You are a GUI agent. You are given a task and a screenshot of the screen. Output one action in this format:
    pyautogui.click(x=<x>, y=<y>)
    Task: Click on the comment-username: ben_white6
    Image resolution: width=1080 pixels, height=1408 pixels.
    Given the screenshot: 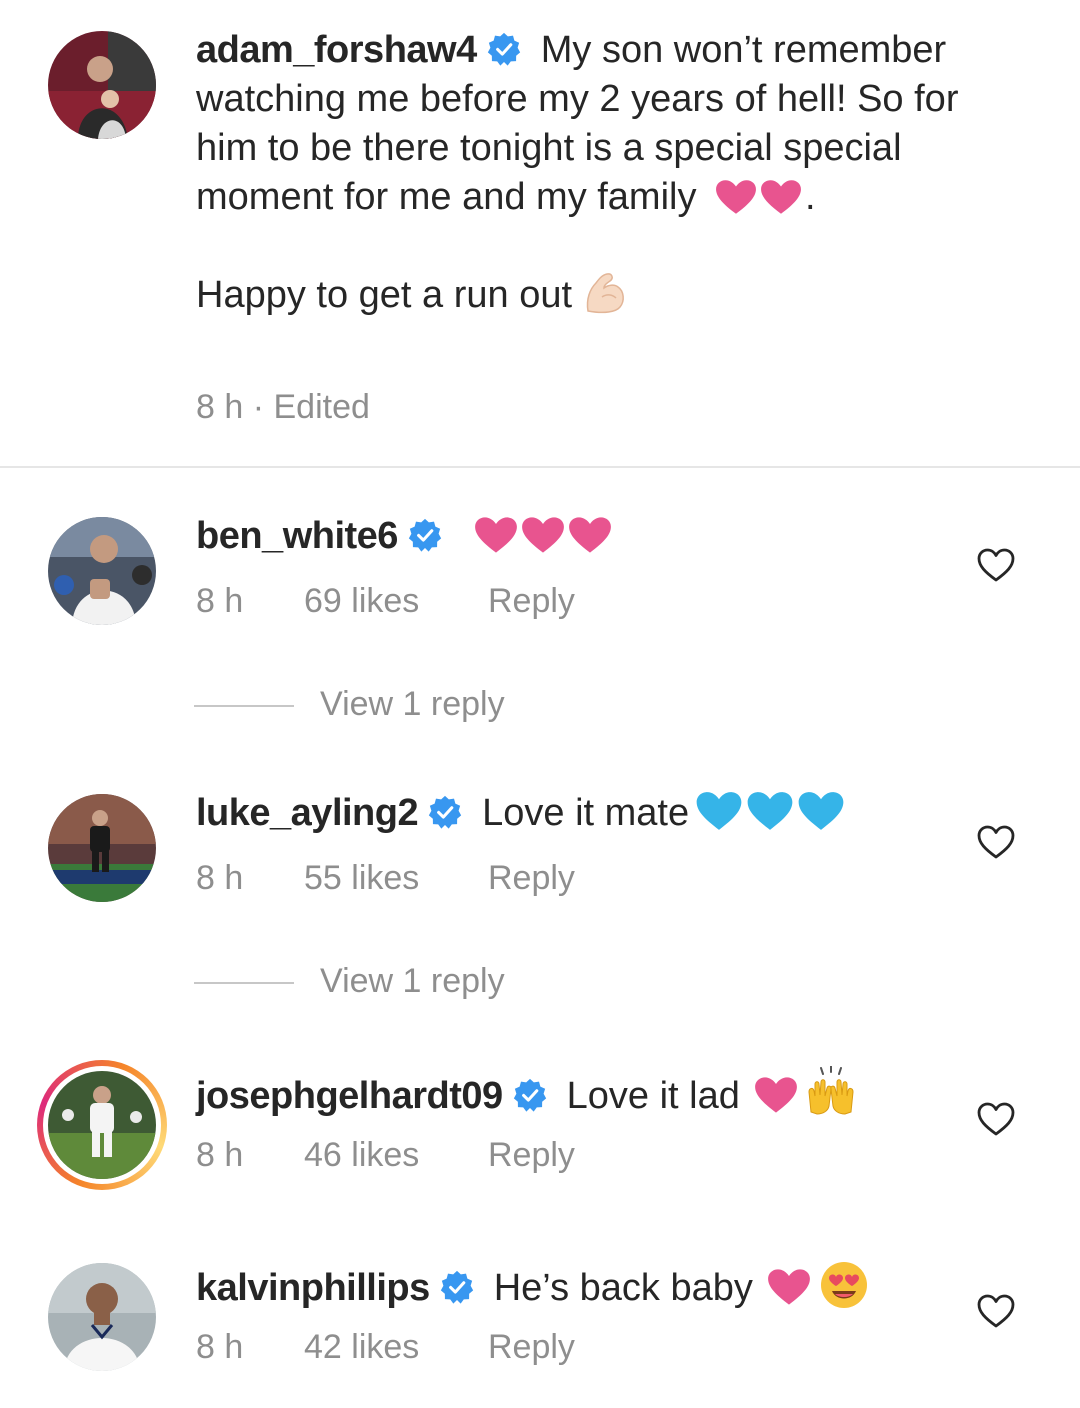 What is the action you would take?
    pyautogui.click(x=297, y=536)
    